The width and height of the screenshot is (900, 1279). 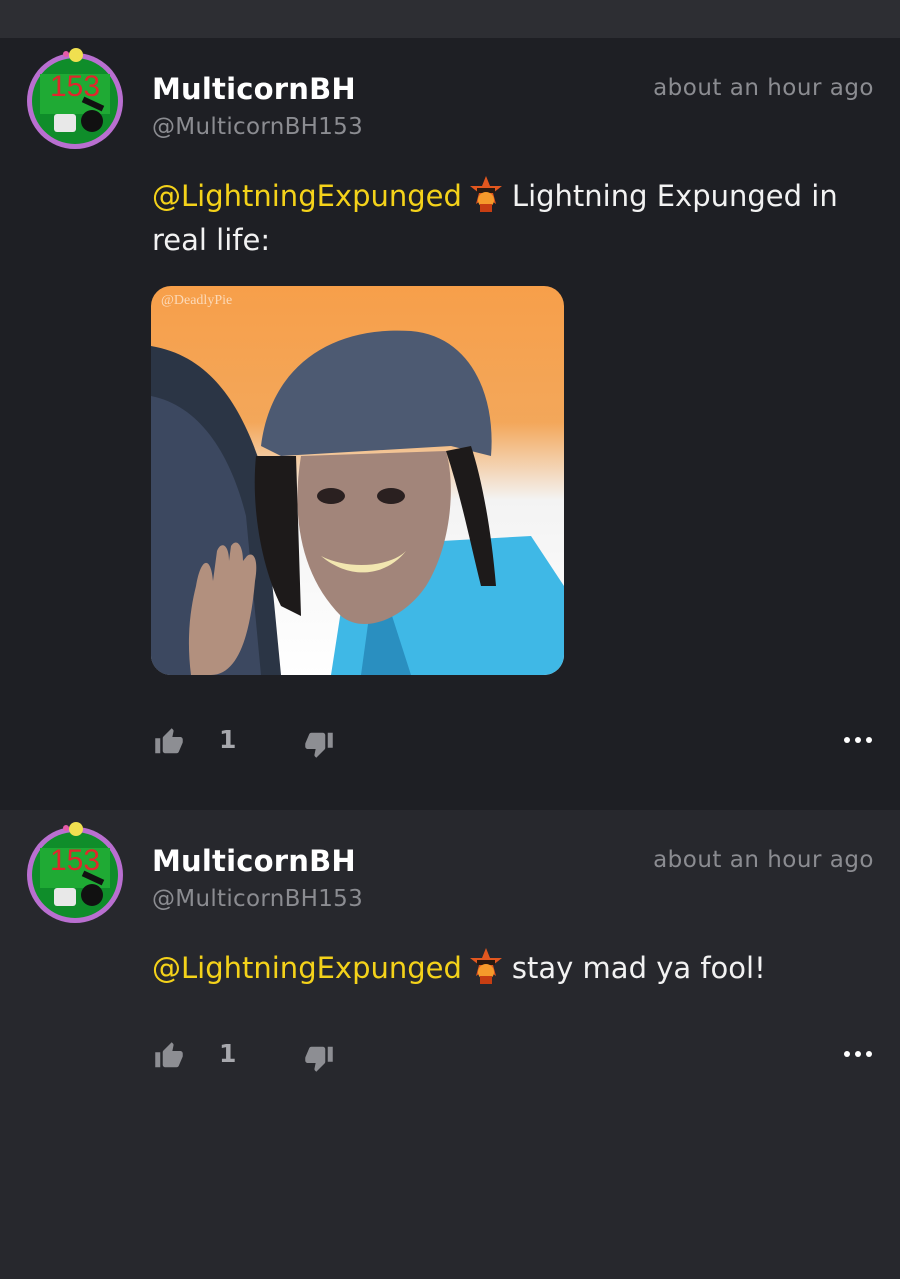 I want to click on top-bar, so click(x=450, y=19).